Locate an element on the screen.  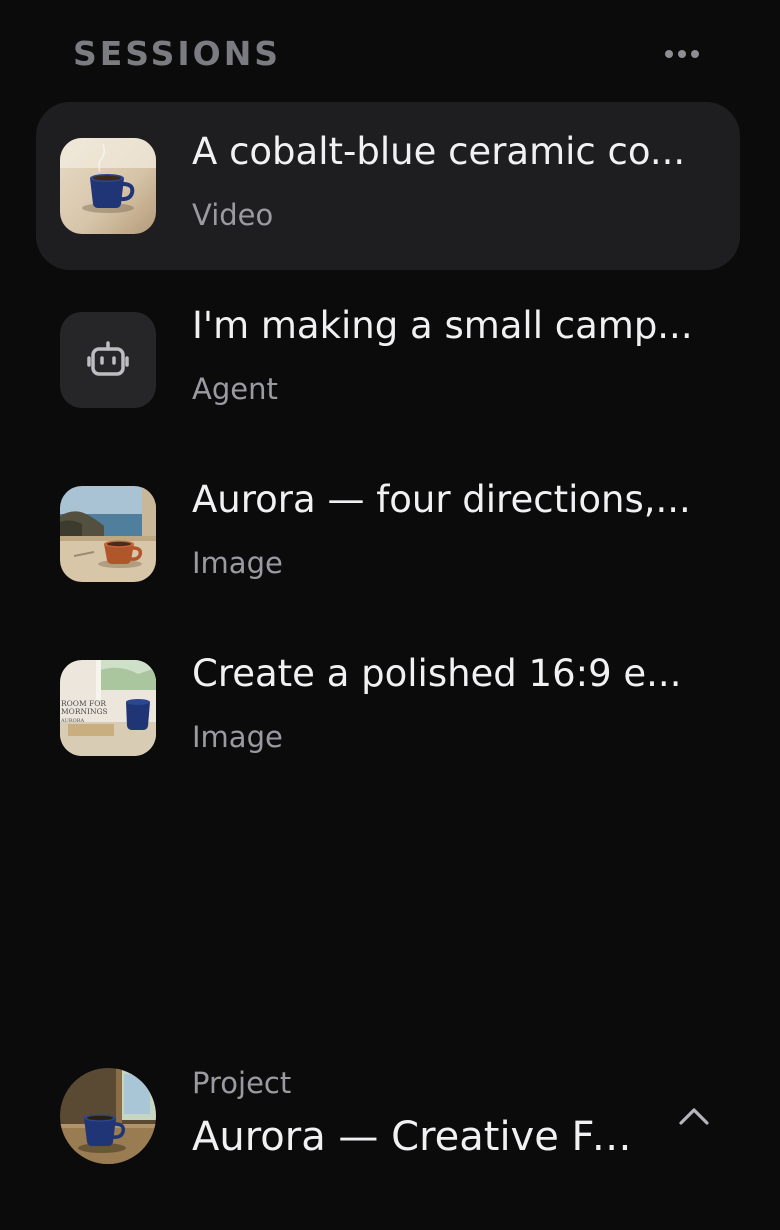
poster-line-2: MORNINGS is located at coordinates (84, 711).